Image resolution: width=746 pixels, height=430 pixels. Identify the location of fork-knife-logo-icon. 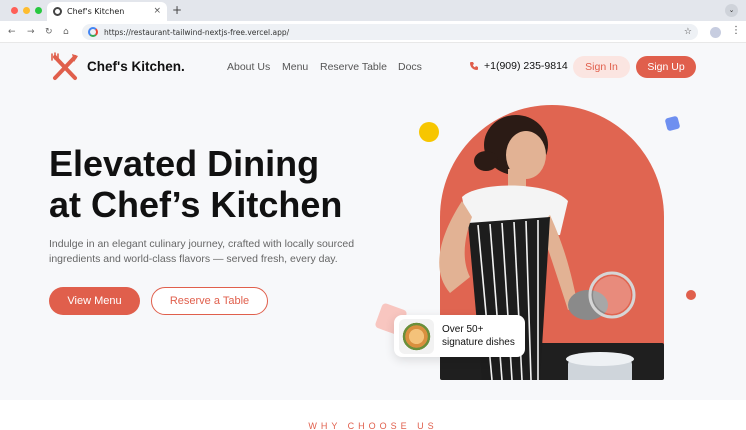
(65, 67).